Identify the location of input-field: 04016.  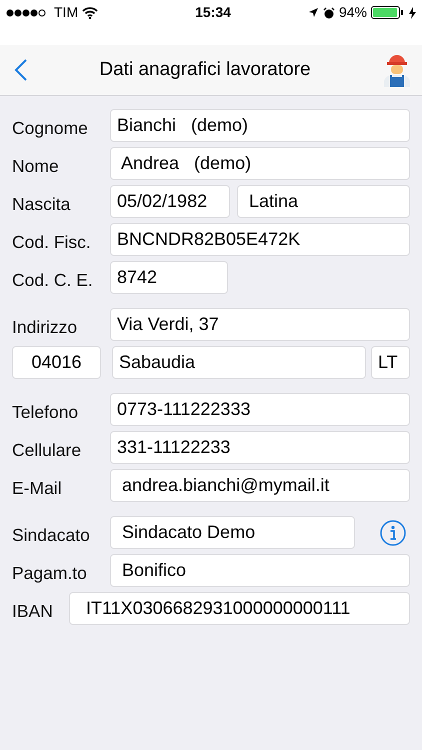
(56, 362).